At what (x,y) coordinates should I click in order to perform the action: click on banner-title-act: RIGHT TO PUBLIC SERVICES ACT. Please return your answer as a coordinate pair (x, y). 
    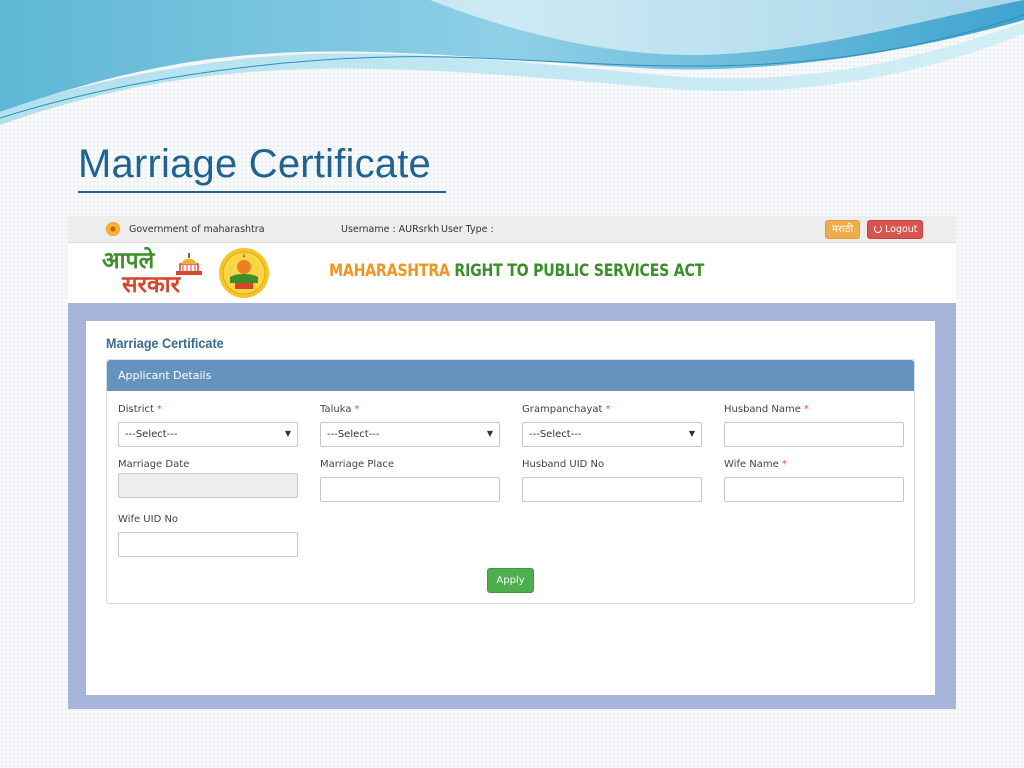
    Looking at the image, I should click on (579, 270).